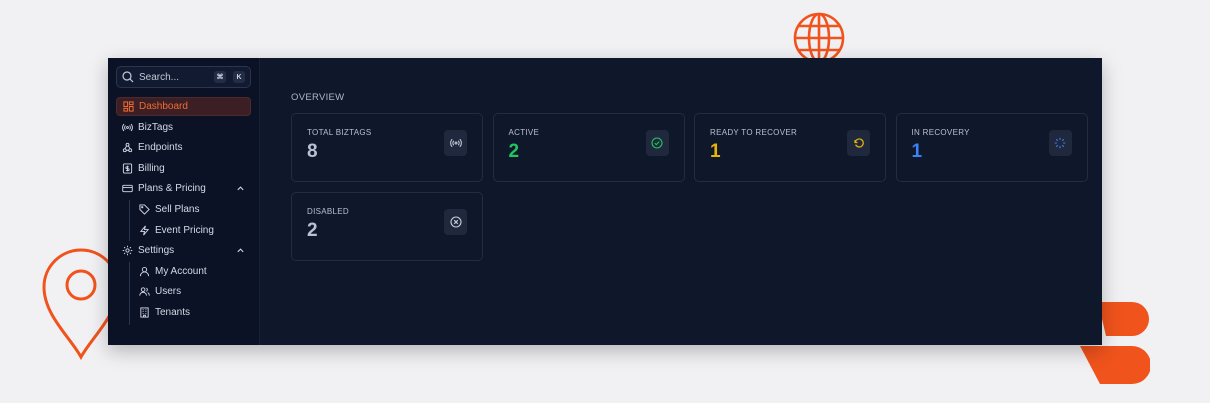 This screenshot has height=403, width=1210. I want to click on sidebar-item-endpoints: Endpoints, so click(183, 147).